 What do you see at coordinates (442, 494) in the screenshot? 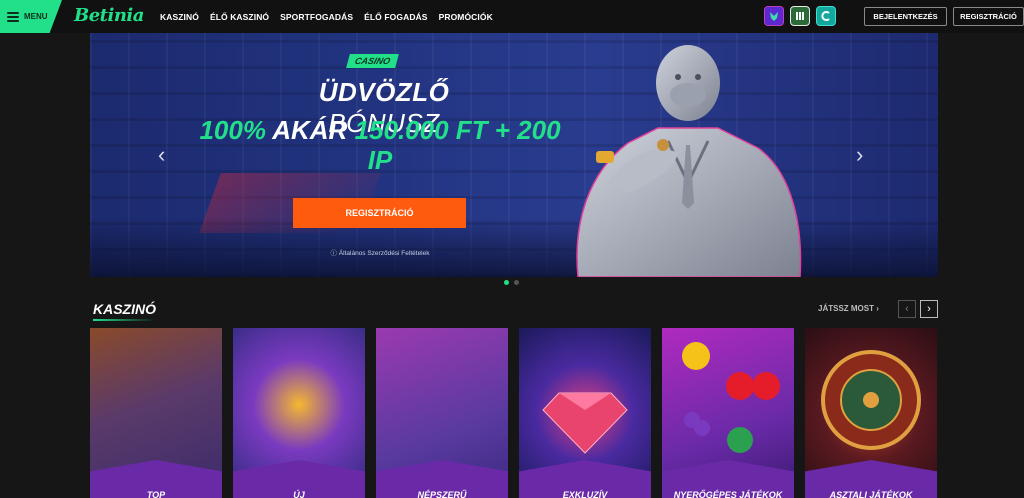
I see `card-label: NÉPSZERŰ` at bounding box center [442, 494].